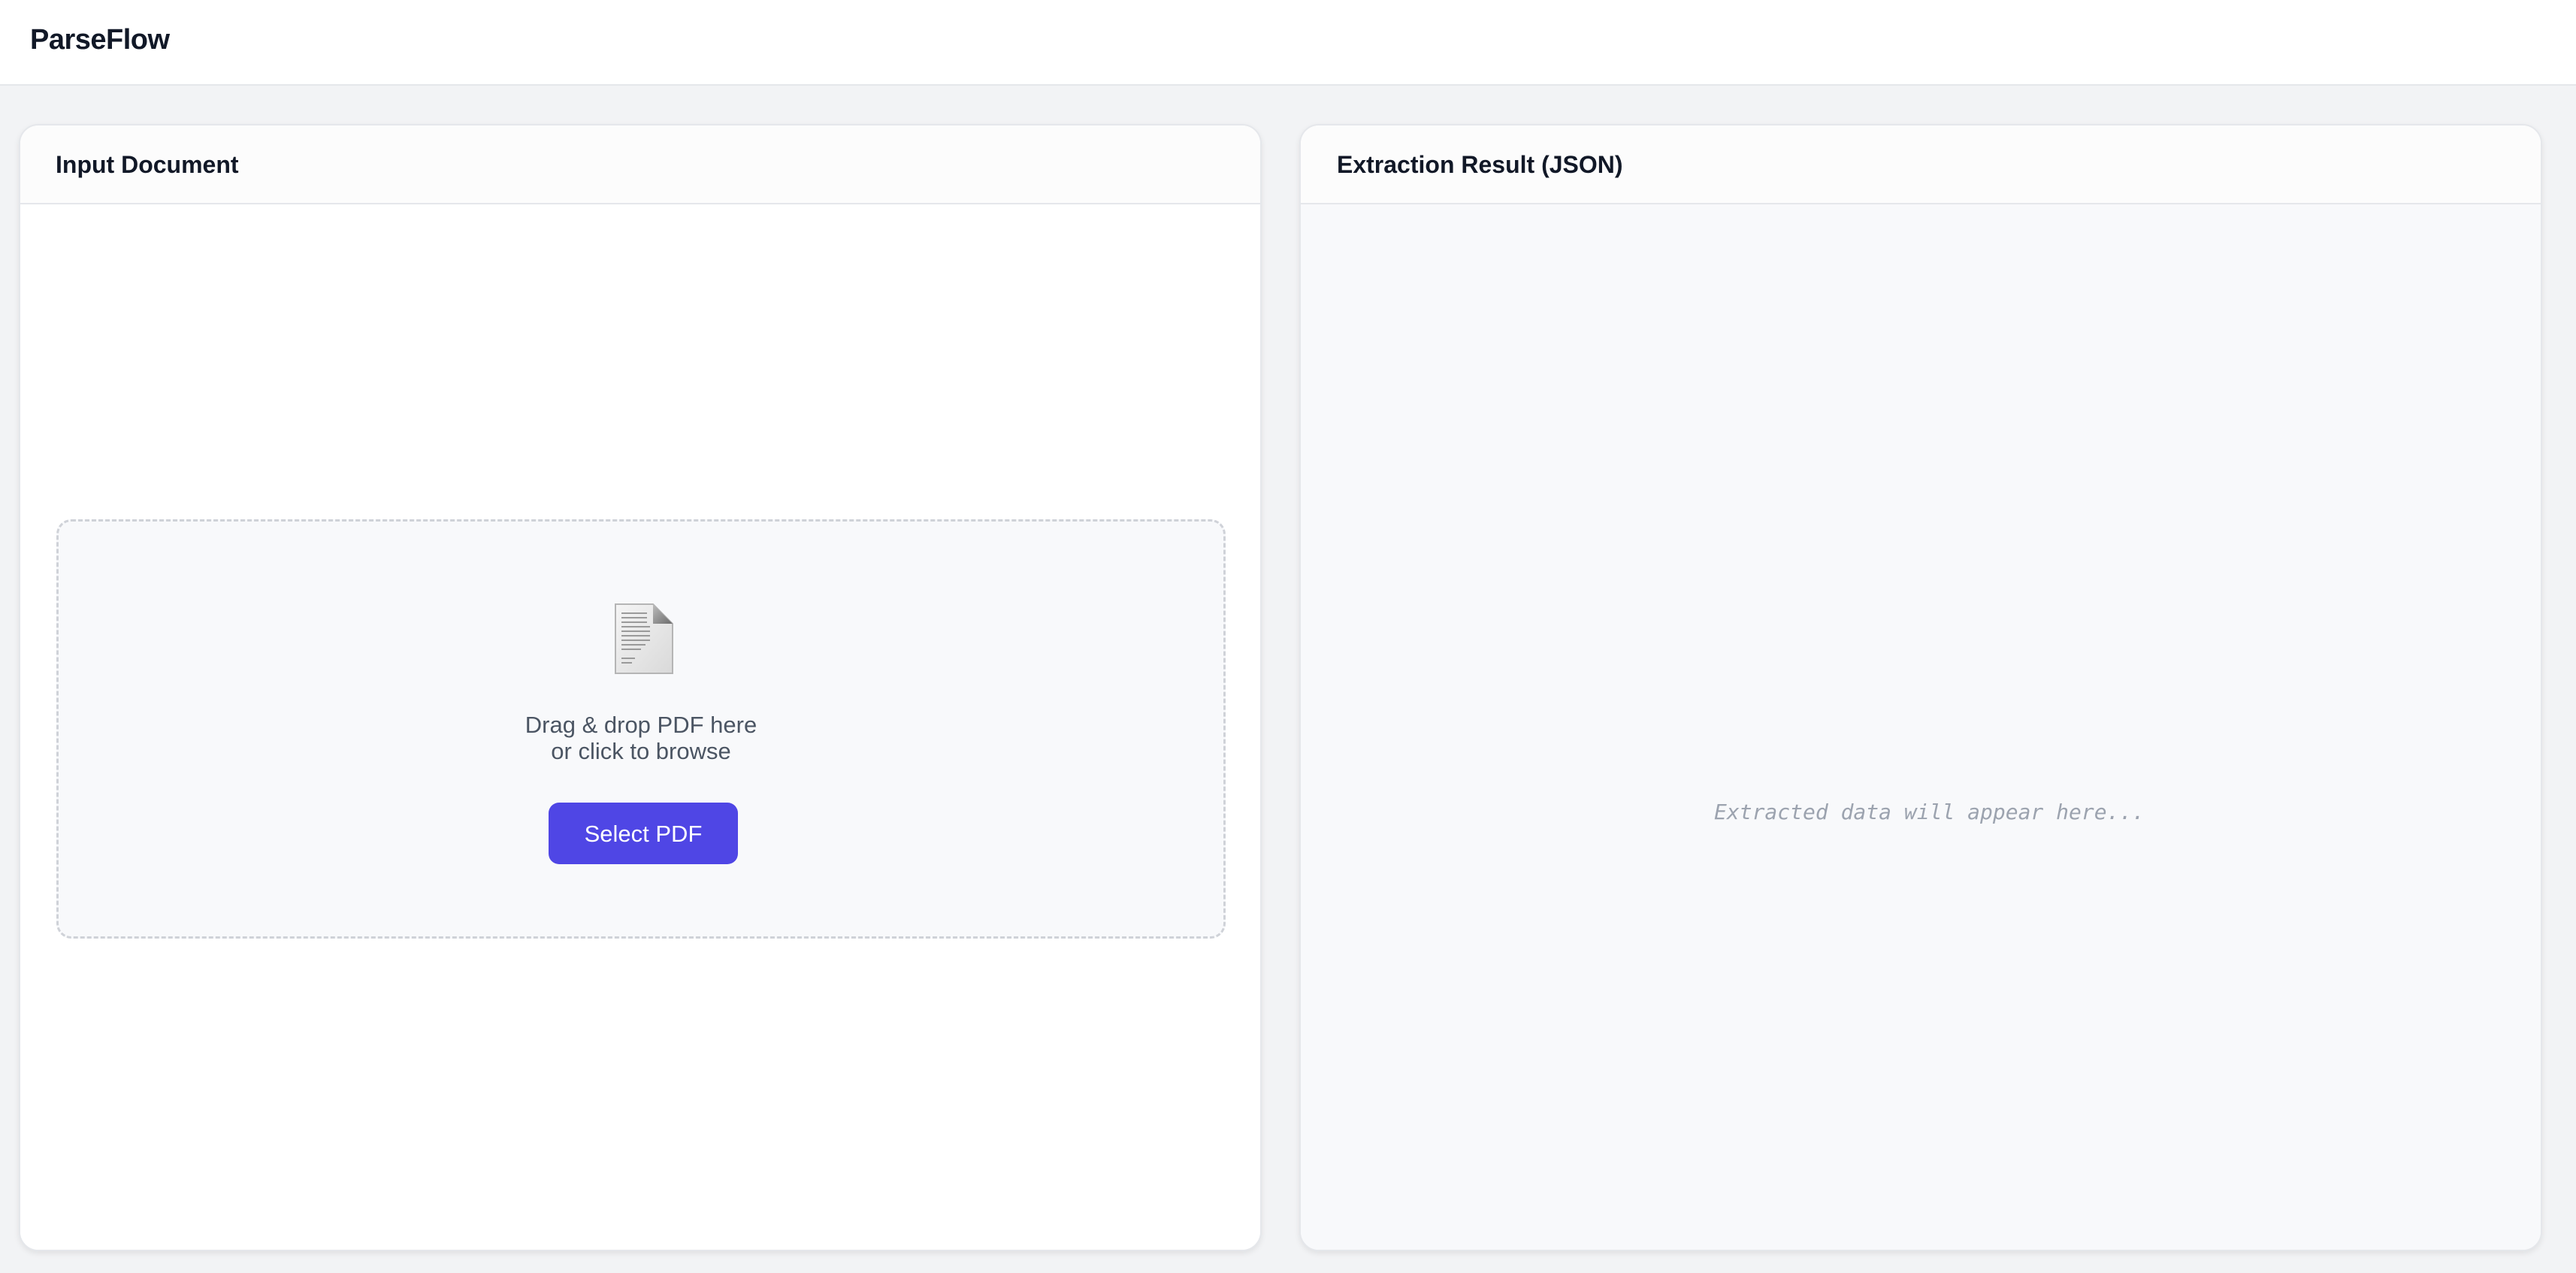 The width and height of the screenshot is (2576, 1273). What do you see at coordinates (640, 164) in the screenshot?
I see `input-panel-header: Input Document` at bounding box center [640, 164].